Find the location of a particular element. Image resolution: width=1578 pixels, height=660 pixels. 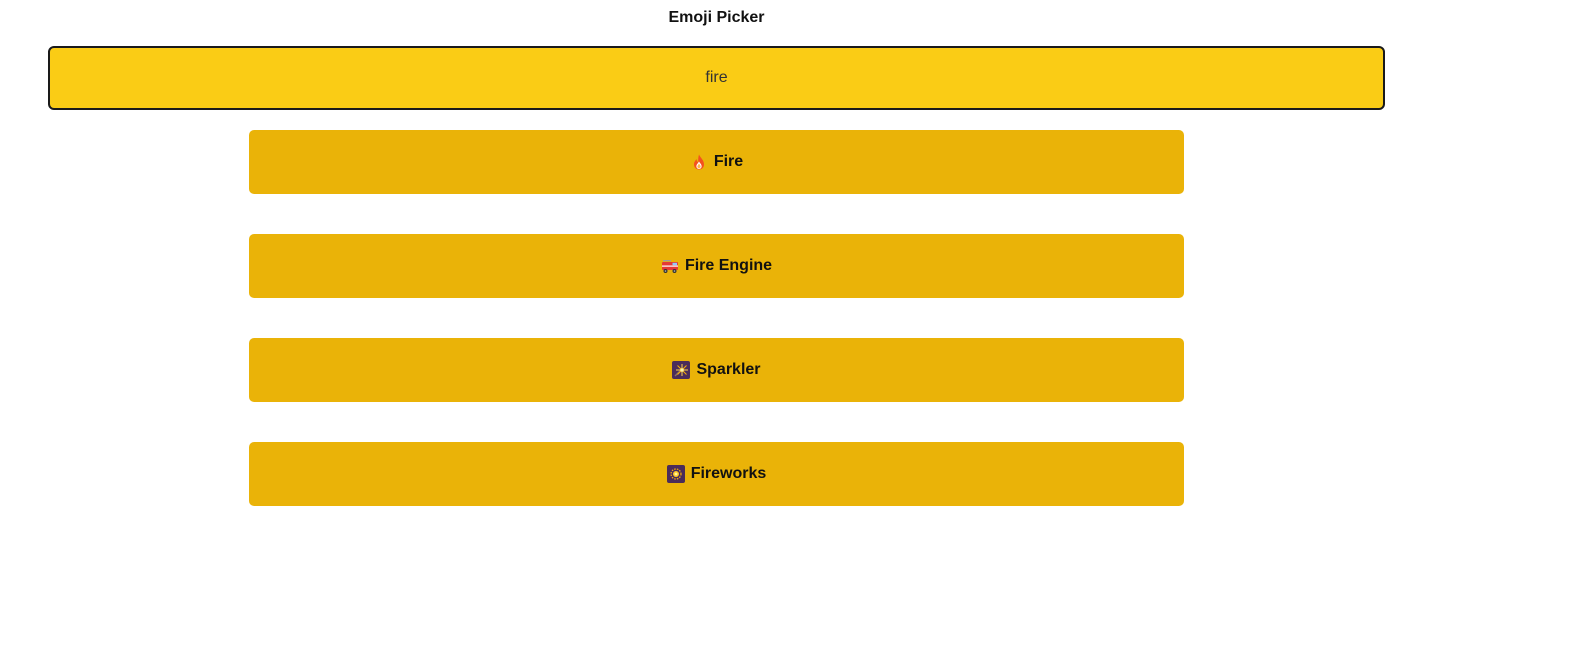

result-item-sparkler: Sparkler is located at coordinates (716, 370).